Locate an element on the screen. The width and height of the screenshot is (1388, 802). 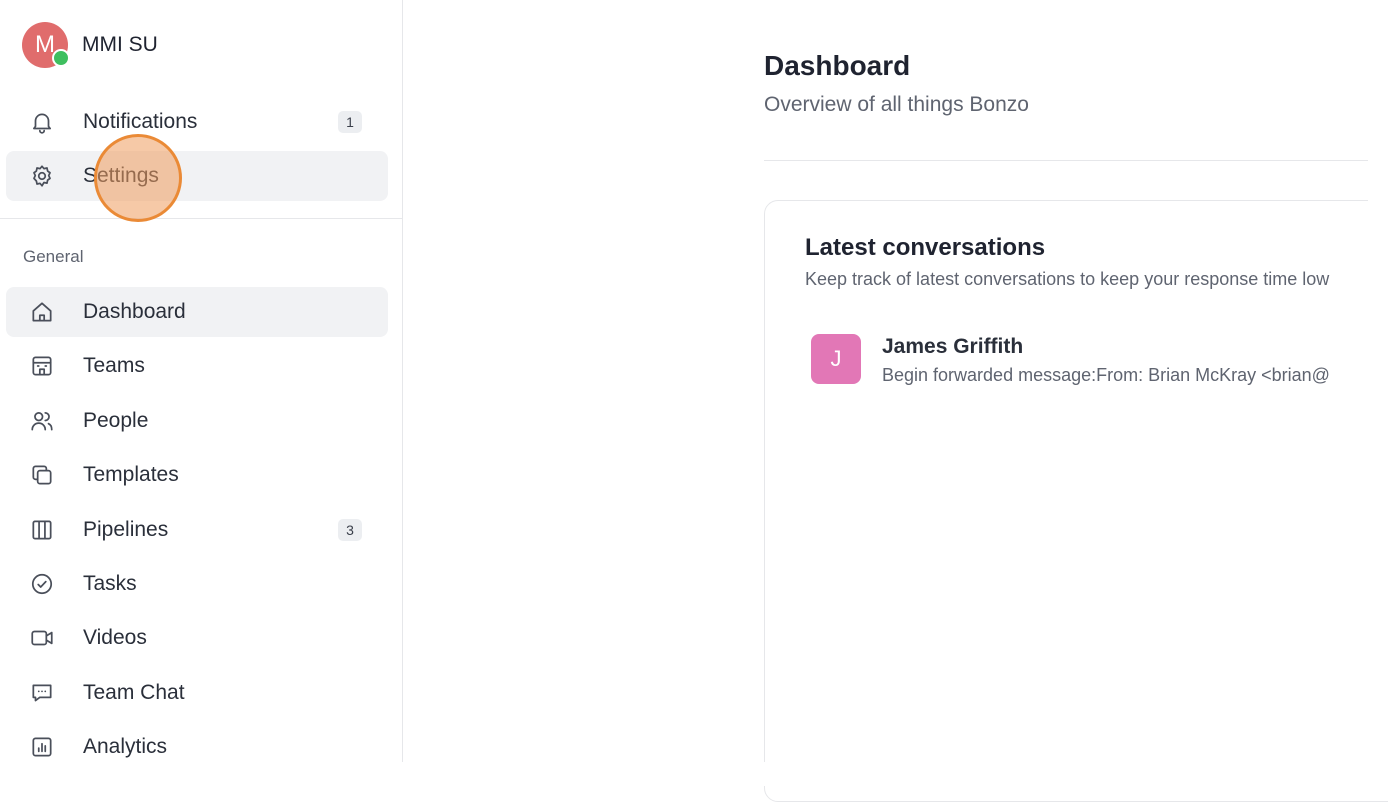
notification-count-badge: 1 is located at coordinates (350, 122).